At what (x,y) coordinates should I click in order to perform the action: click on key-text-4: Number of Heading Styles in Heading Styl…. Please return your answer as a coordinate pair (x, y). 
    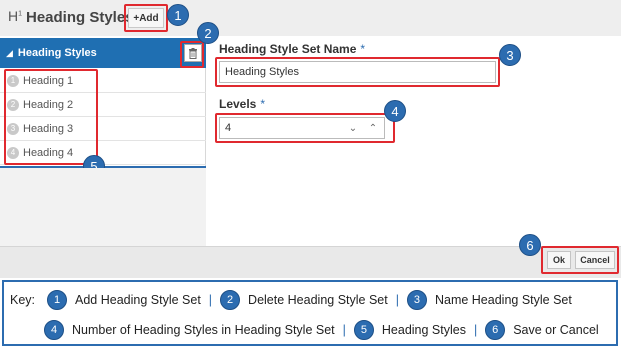
    Looking at the image, I should click on (203, 330).